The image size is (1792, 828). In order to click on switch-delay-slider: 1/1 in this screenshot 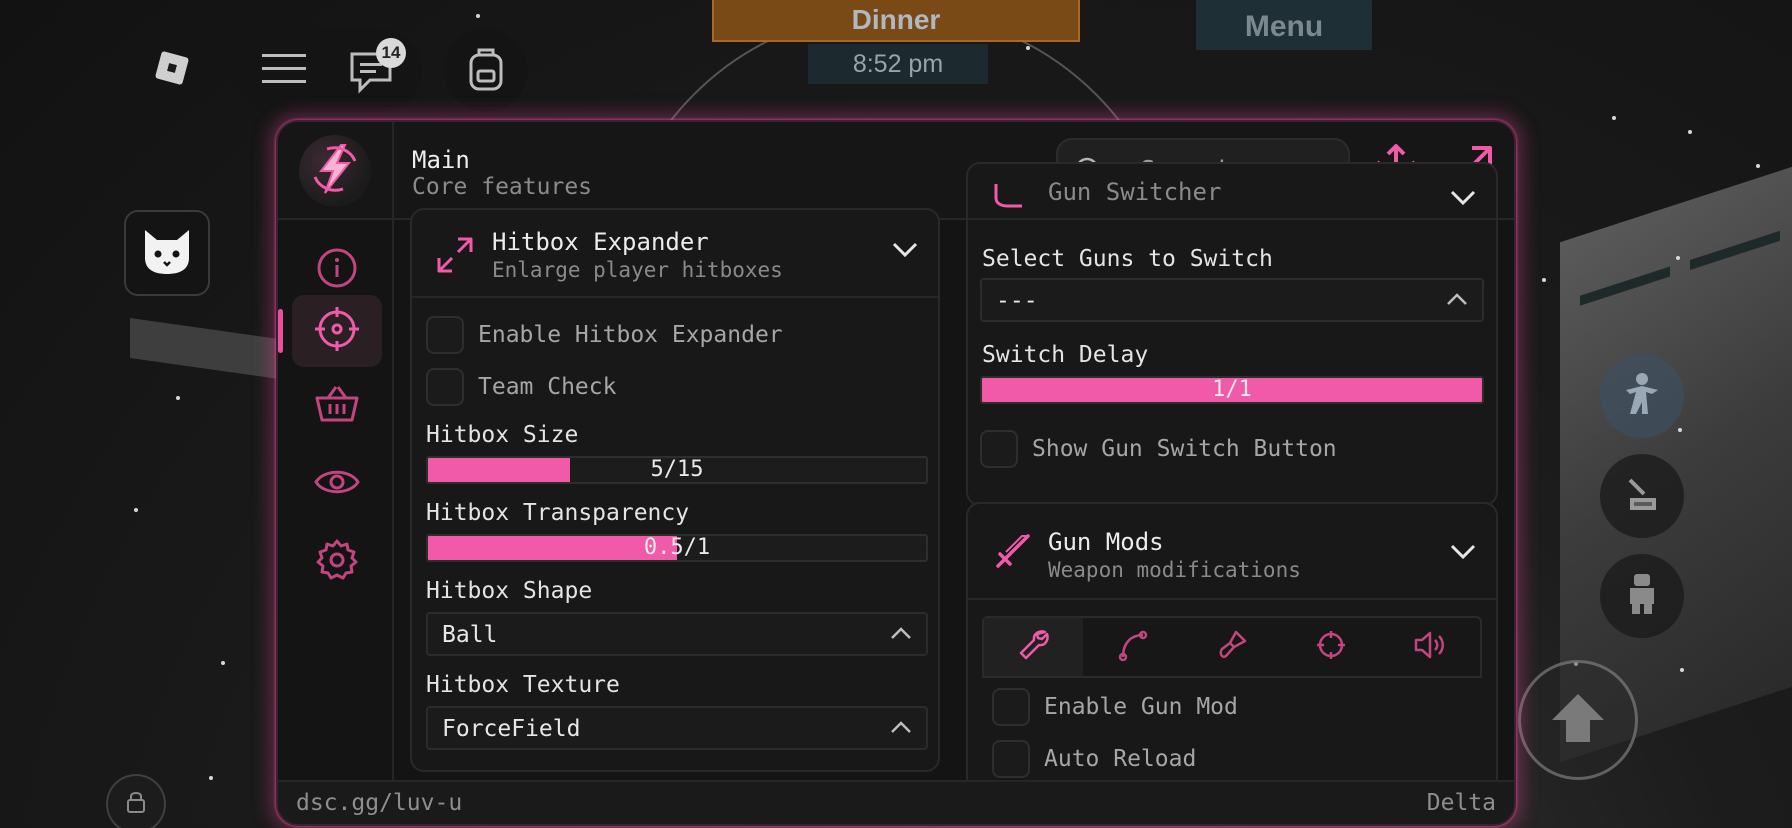, I will do `click(1232, 390)`.